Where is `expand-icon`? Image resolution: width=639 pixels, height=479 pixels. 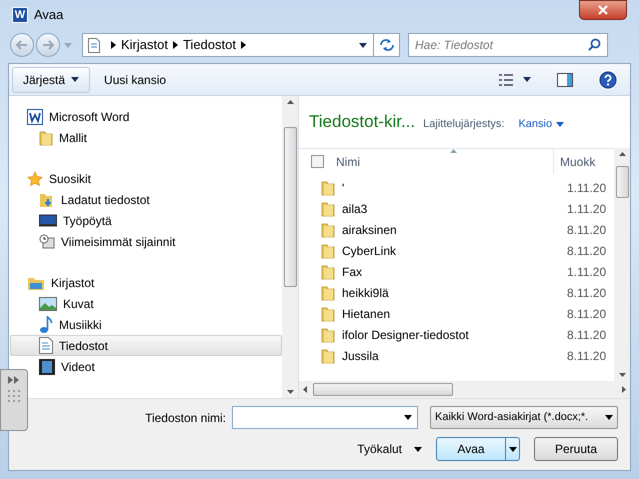
expand-icon is located at coordinates (14, 380).